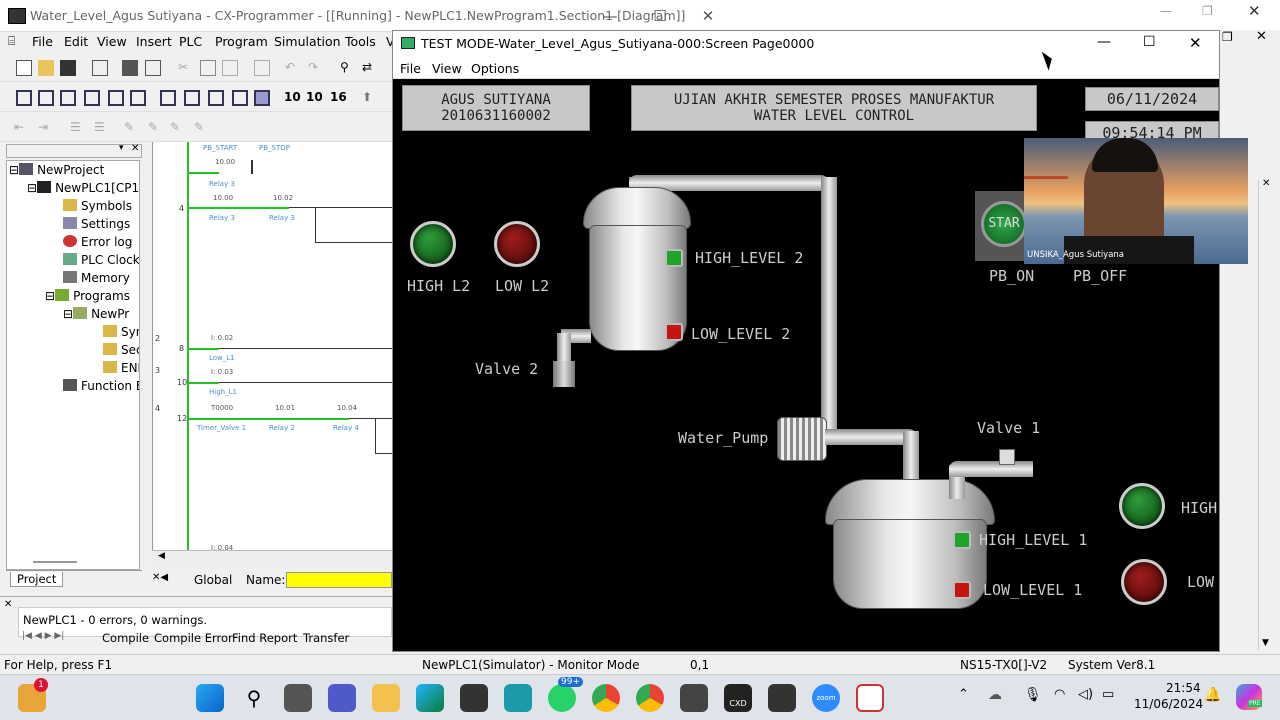 This screenshot has height=720, width=1280. Describe the element at coordinates (241, 41) in the screenshot. I see `menu-program: Program` at that location.